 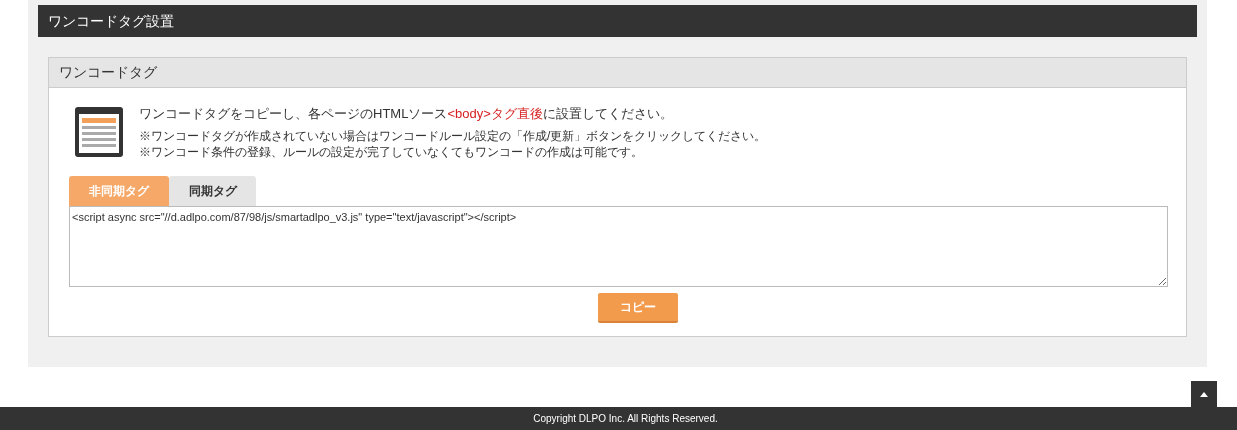 What do you see at coordinates (453, 136) in the screenshot?
I see `note-text: ※ワンコードタグが作成されていない場合はワンコードルール設定の「作成/更新」ボタンをクリックしてください。` at bounding box center [453, 136].